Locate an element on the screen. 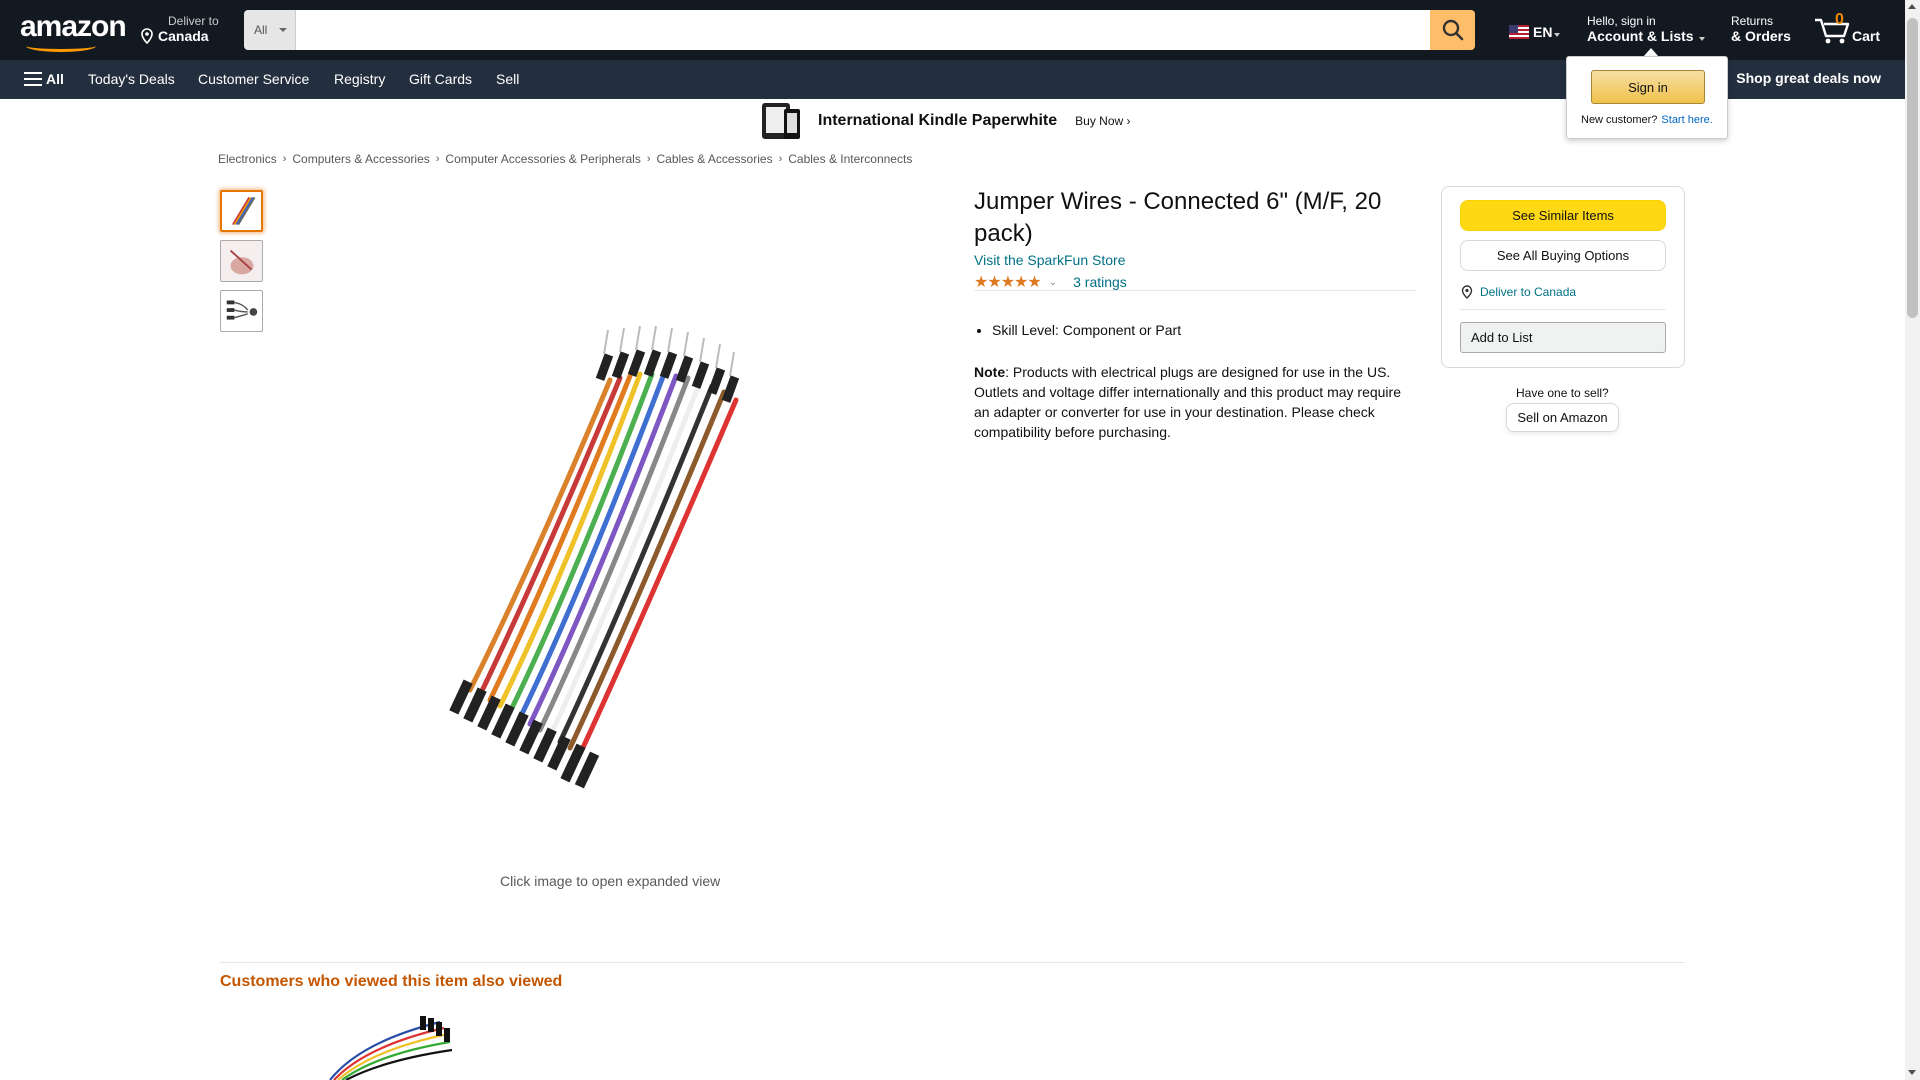 Image resolution: width=1920 pixels, height=1080 pixels. deliver-label: Deliver to is located at coordinates (193, 21).